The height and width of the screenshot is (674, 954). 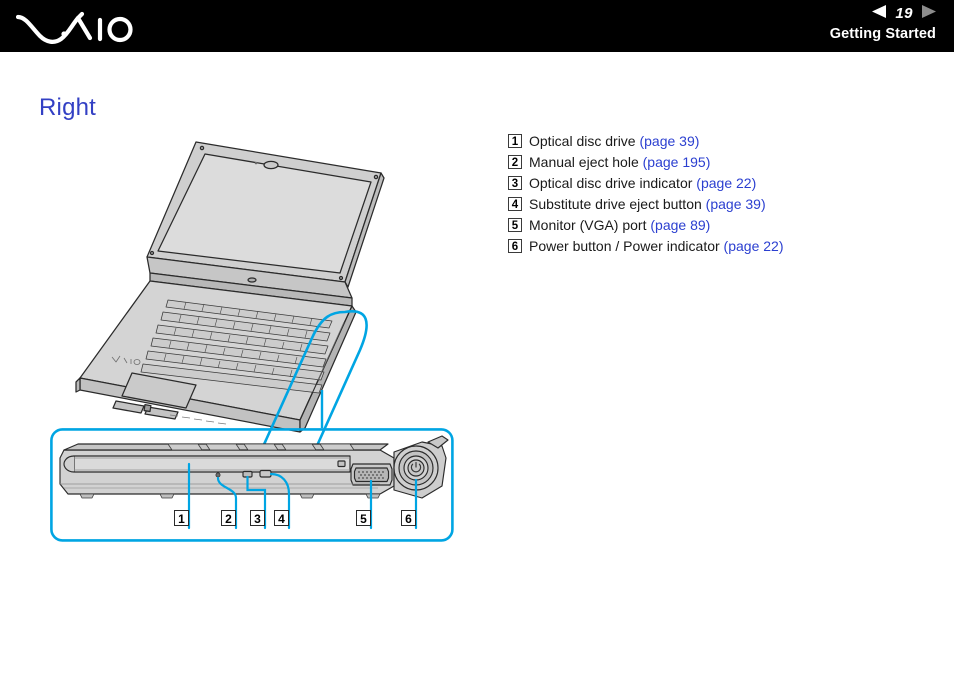 What do you see at coordinates (718, 226) in the screenshot?
I see `list-item: 5 Monitor (VGA) port (page 89)` at bounding box center [718, 226].